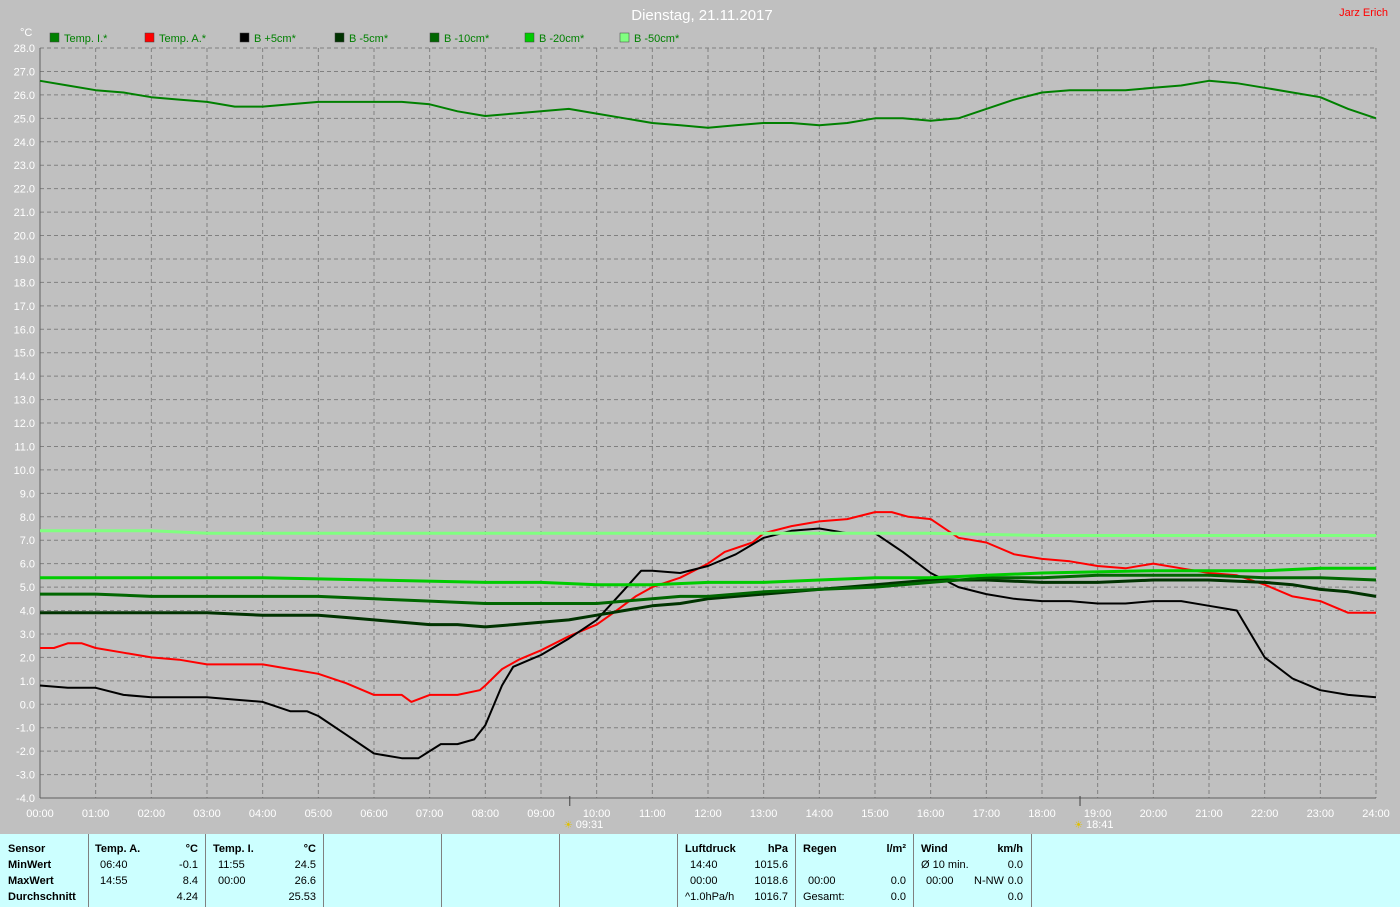 Image resolution: width=1400 pixels, height=907 pixels. Describe the element at coordinates (931, 814) in the screenshot. I see `x-tick-label: 16:00` at that location.